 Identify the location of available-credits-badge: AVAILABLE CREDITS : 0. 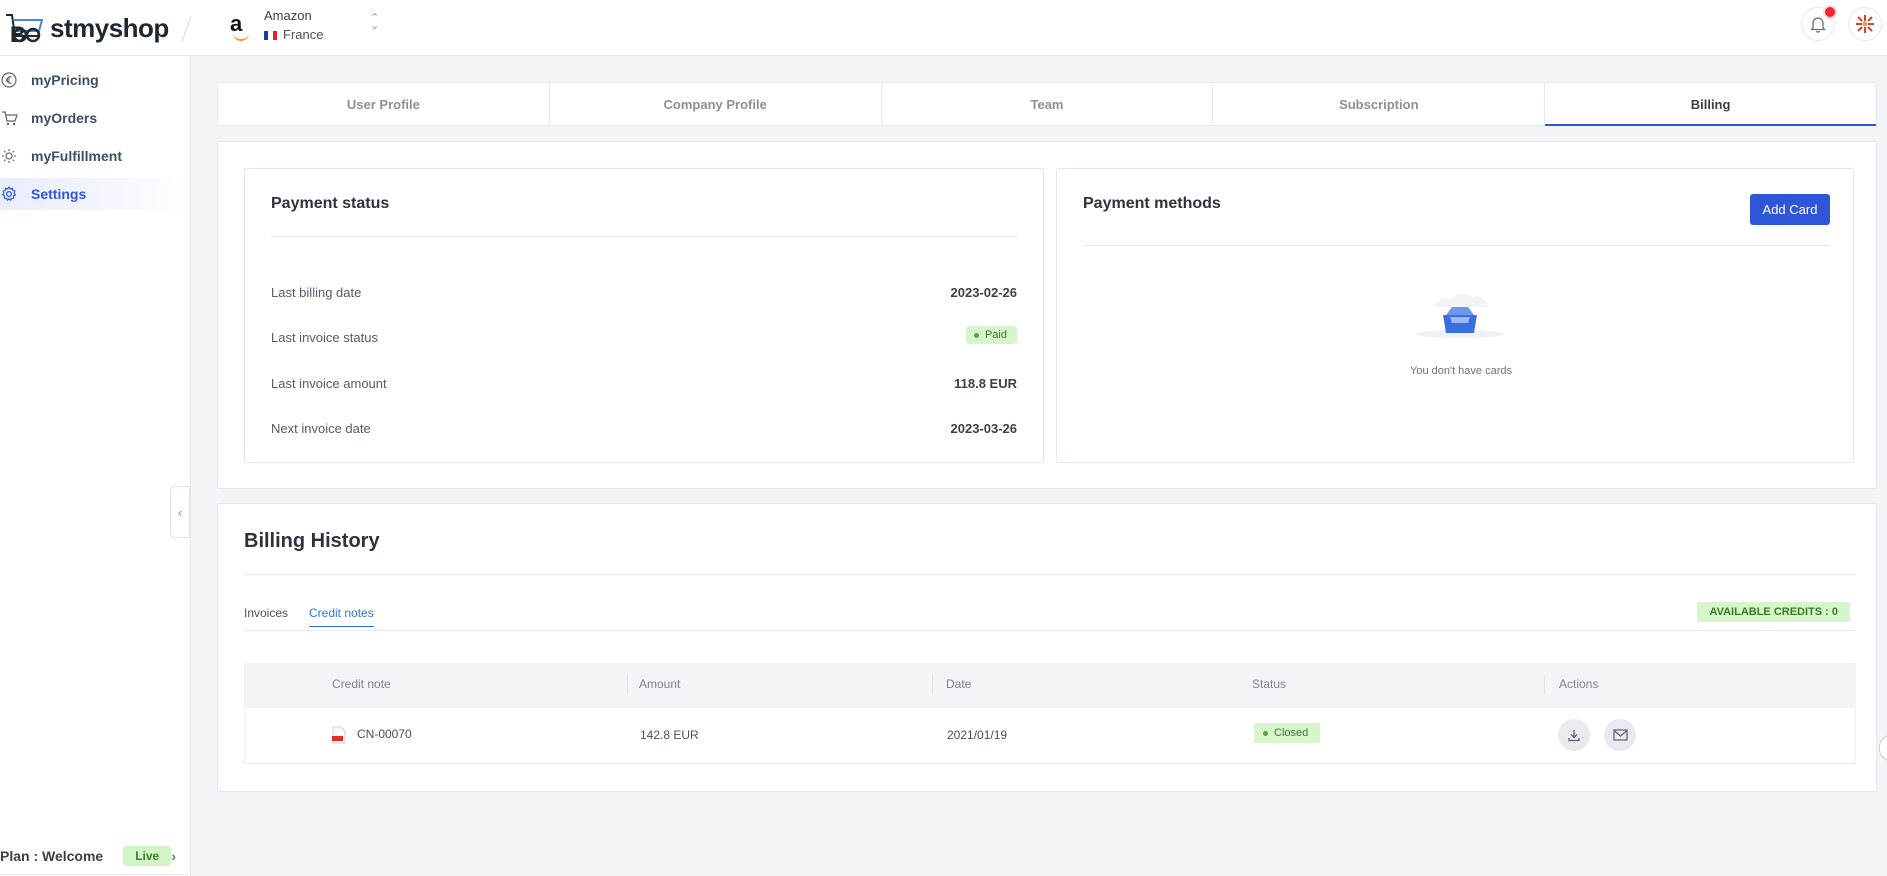
(1773, 612).